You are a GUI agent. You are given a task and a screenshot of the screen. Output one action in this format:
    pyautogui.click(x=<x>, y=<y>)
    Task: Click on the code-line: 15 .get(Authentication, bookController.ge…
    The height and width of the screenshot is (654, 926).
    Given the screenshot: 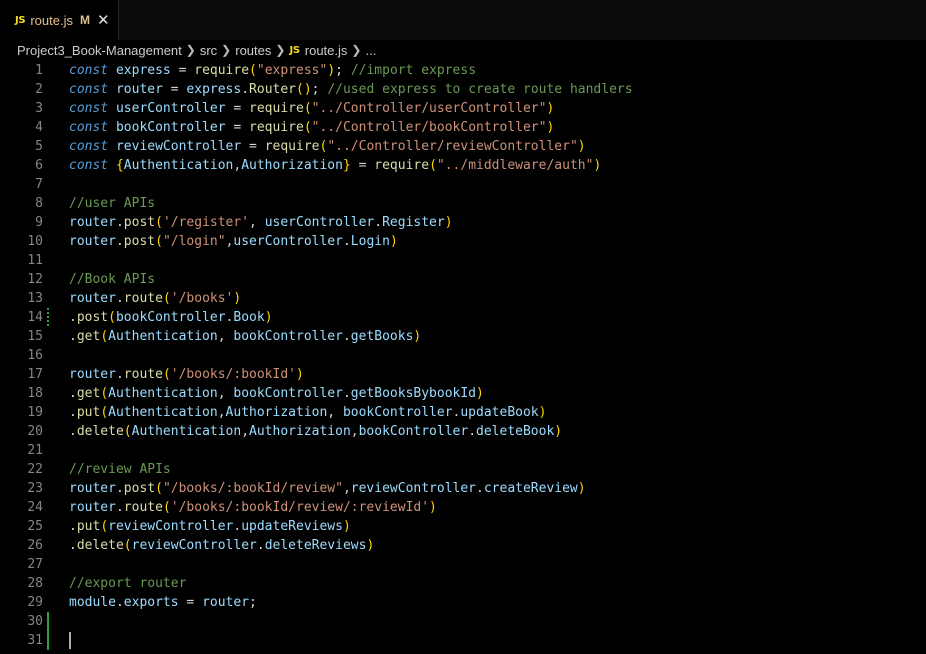 What is the action you would take?
    pyautogui.click(x=463, y=336)
    